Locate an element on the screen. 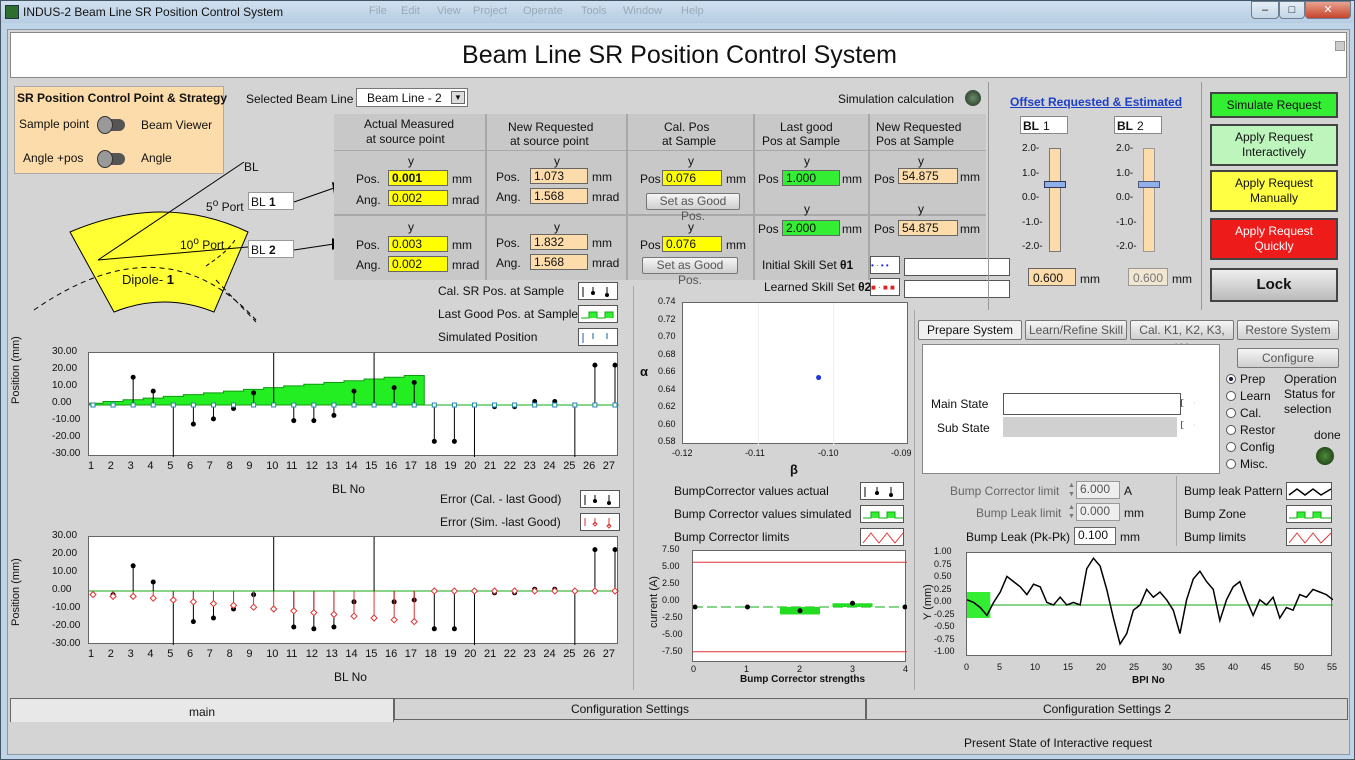 The image size is (1355, 760). offset-value1-input: 0.600 is located at coordinates (1052, 277).